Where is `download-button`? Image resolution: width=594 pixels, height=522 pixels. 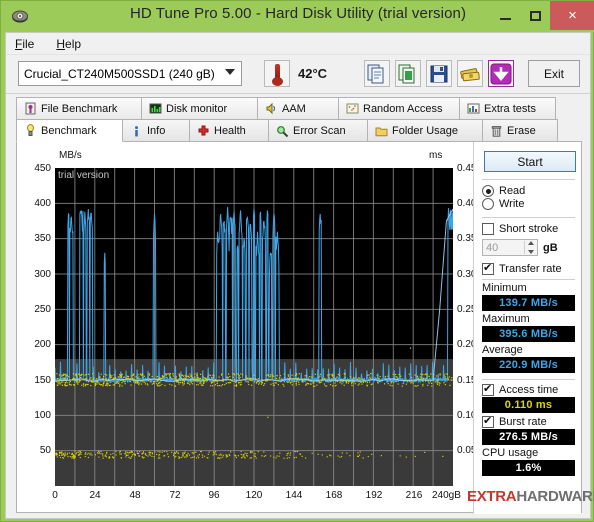
download-button is located at coordinates (501, 73).